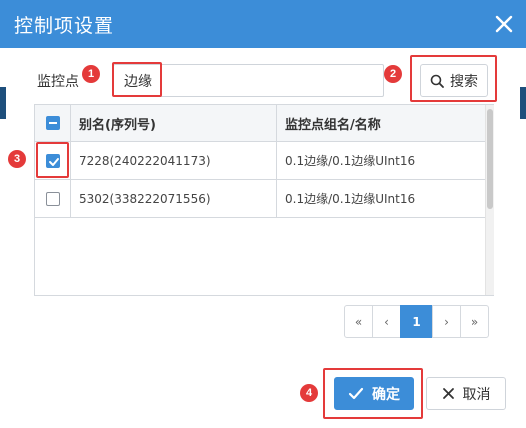 Image resolution: width=526 pixels, height=428 pixels. I want to click on dialog-titlebar: 控制项设置, so click(263, 24).